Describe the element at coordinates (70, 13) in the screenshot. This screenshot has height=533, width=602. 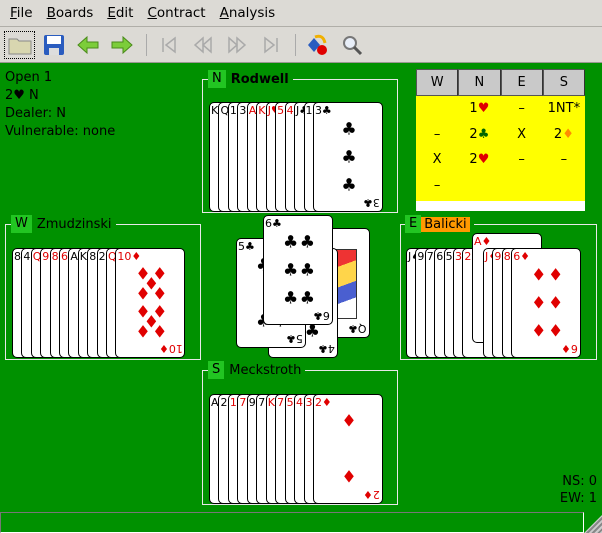
I see `menu-boards: Boards` at that location.